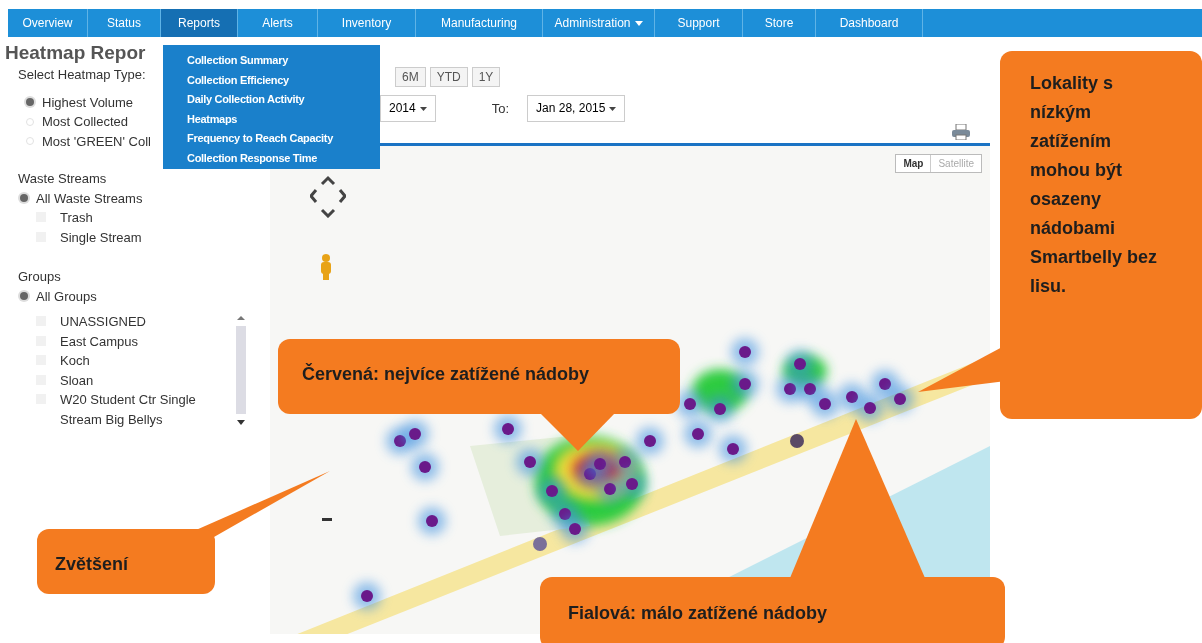  Describe the element at coordinates (772, 610) in the screenshot. I see `callout-box: Fialová: málo zatížené nádoby` at that location.